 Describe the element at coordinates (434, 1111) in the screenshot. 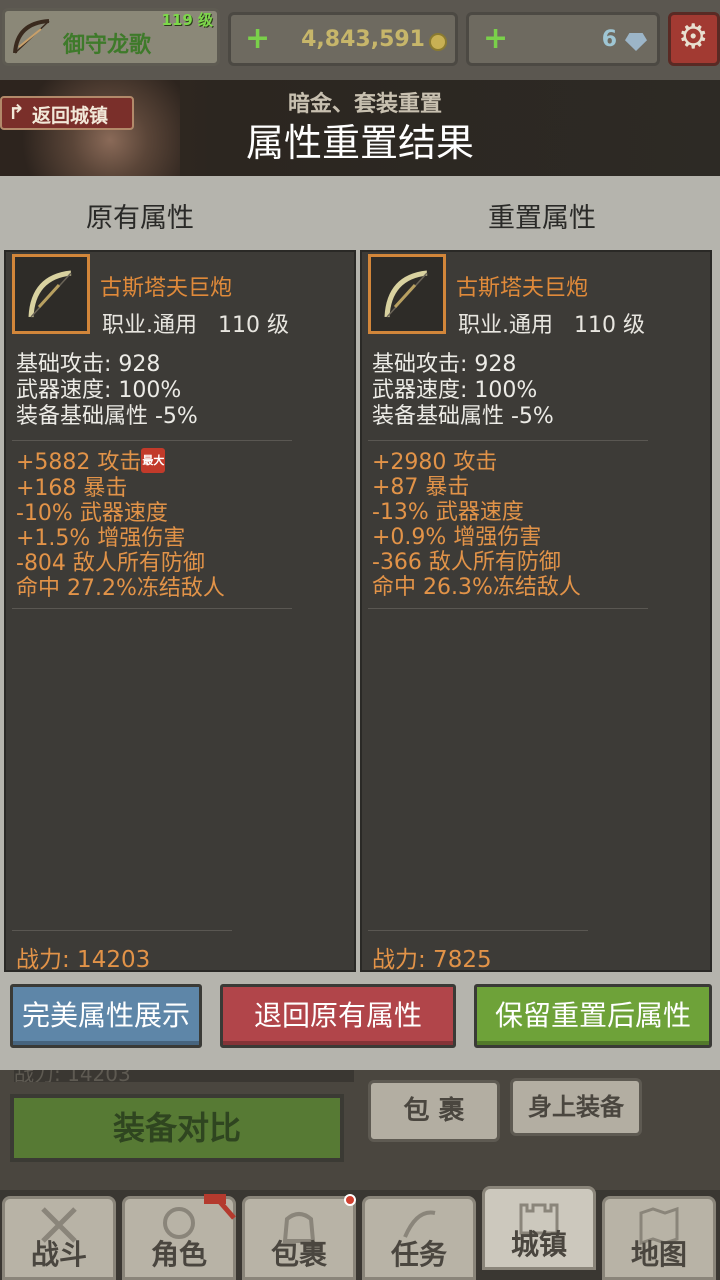

I see `inventory-button: 包 裹` at that location.